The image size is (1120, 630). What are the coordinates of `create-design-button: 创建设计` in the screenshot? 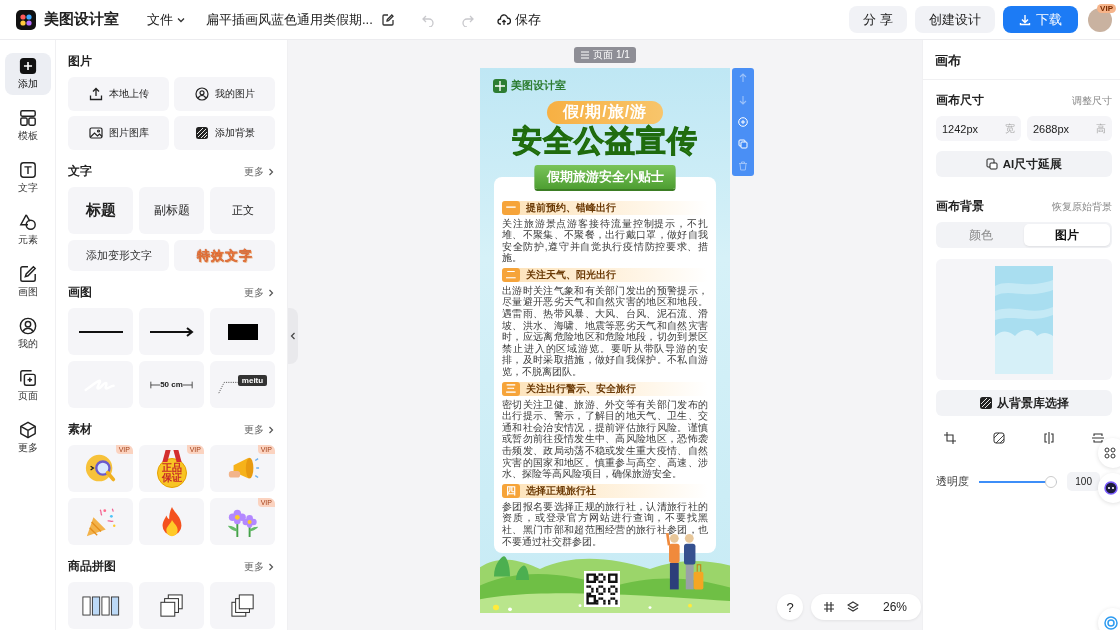 It's located at (955, 19).